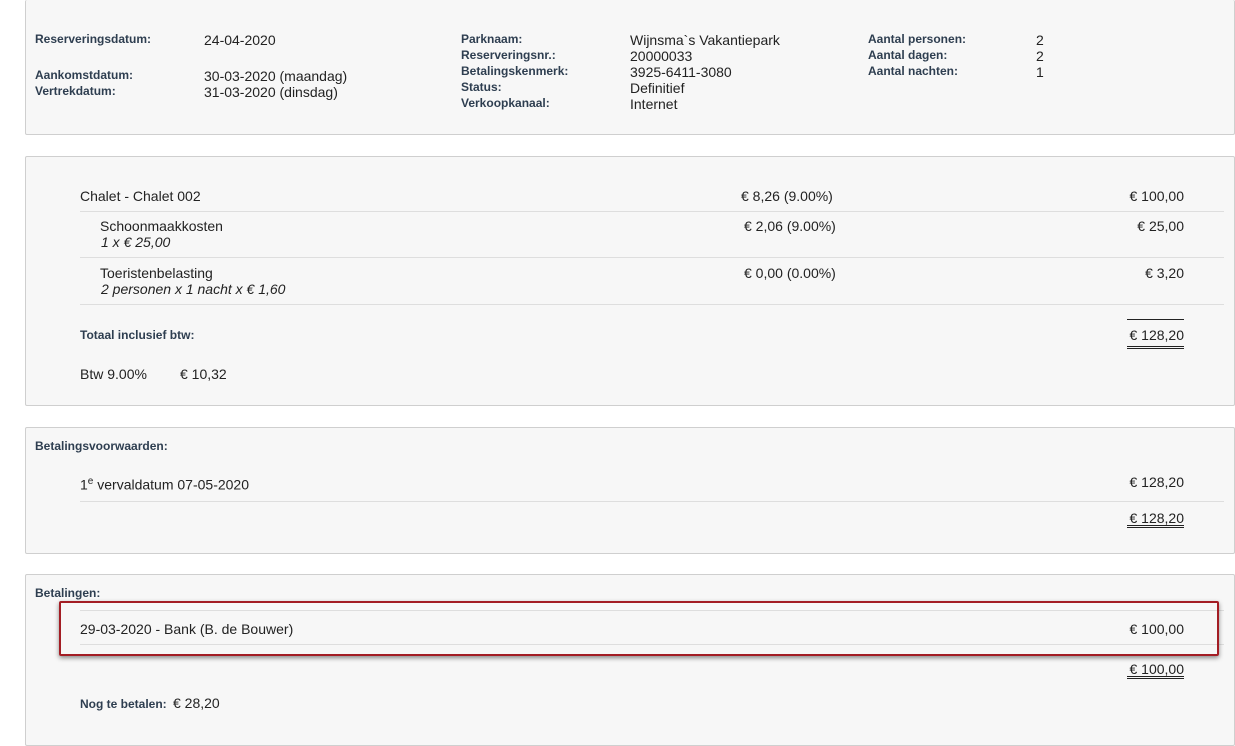 The image size is (1235, 746). Describe the element at coordinates (271, 92) in the screenshot. I see `vertrekdatum-value: 31-03-2020 (dinsdag)` at that location.